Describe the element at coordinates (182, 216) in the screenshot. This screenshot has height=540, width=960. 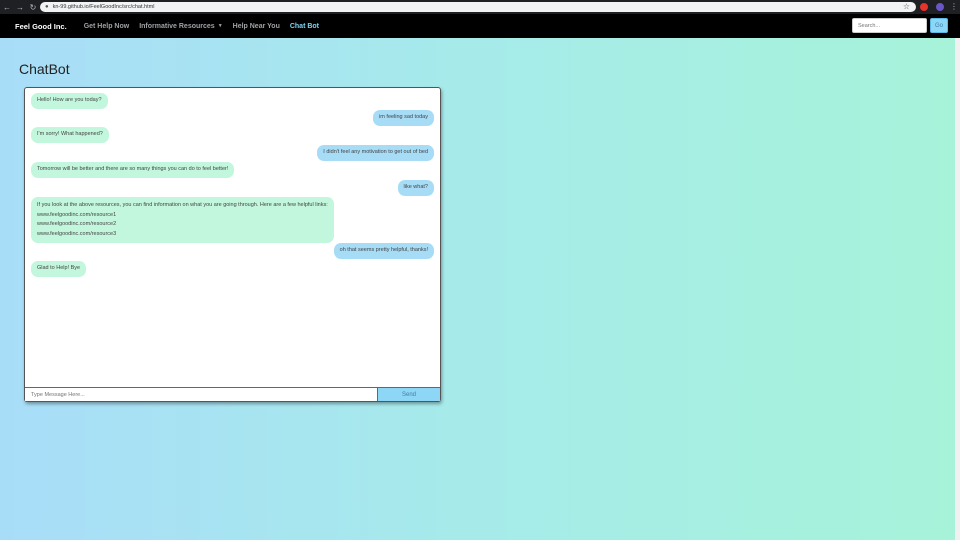
I see `resource-link-1: www.feelgoodinc.com/resource1` at that location.